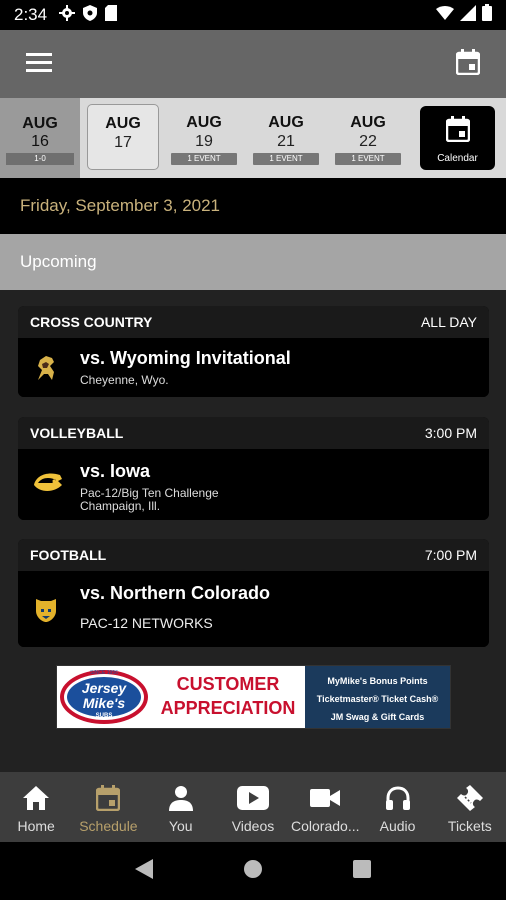  I want to click on event-title: vs. Northern Colorado, so click(175, 593).